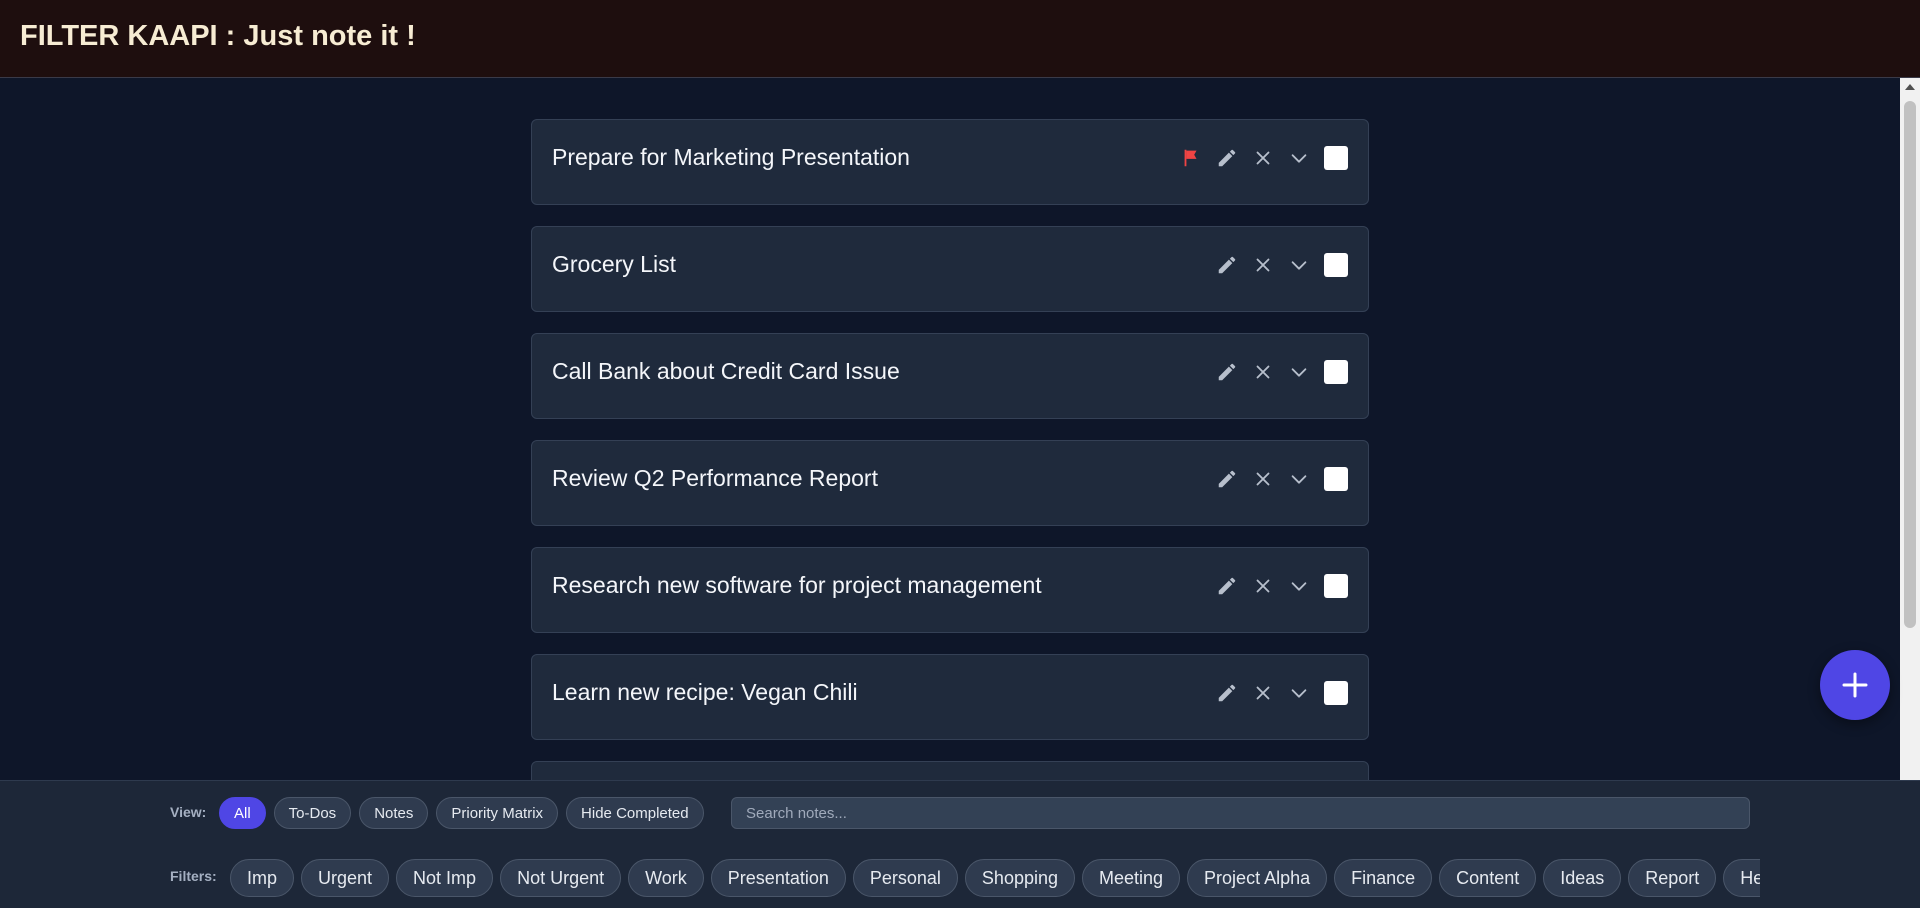 The image size is (1920, 908). I want to click on note-card: Review Q2 Performance Report, so click(950, 483).